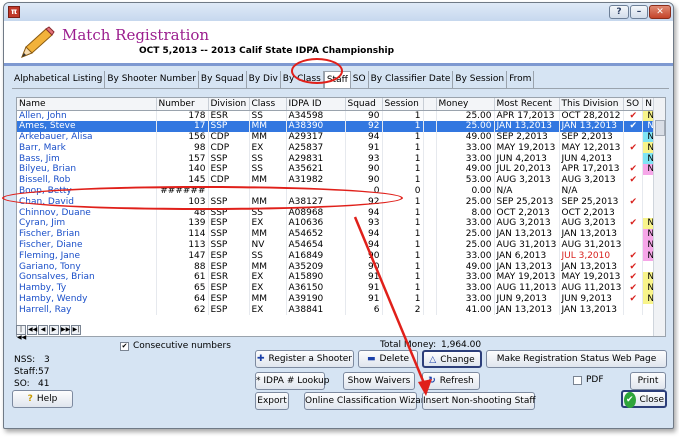 The height and width of the screenshot is (438, 679). What do you see at coordinates (633, 104) in the screenshot?
I see `column-header: SO` at bounding box center [633, 104].